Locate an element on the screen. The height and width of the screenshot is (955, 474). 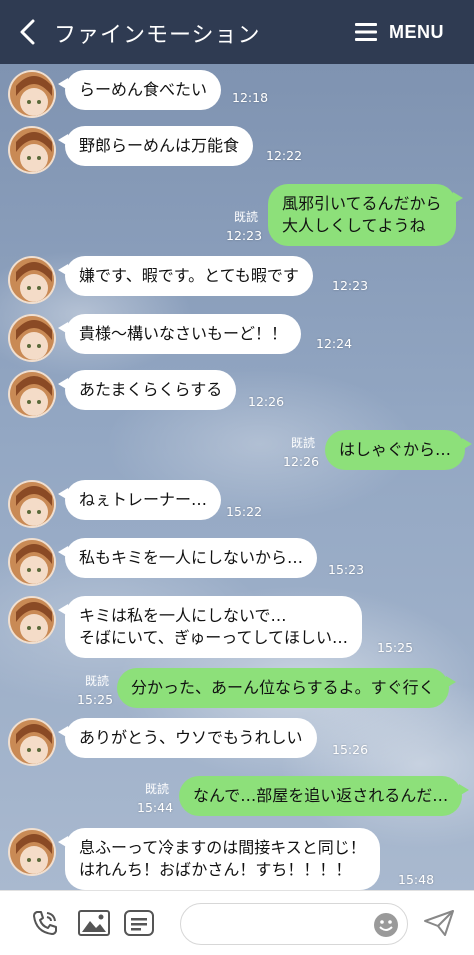
menu-button: MENU is located at coordinates (399, 32).